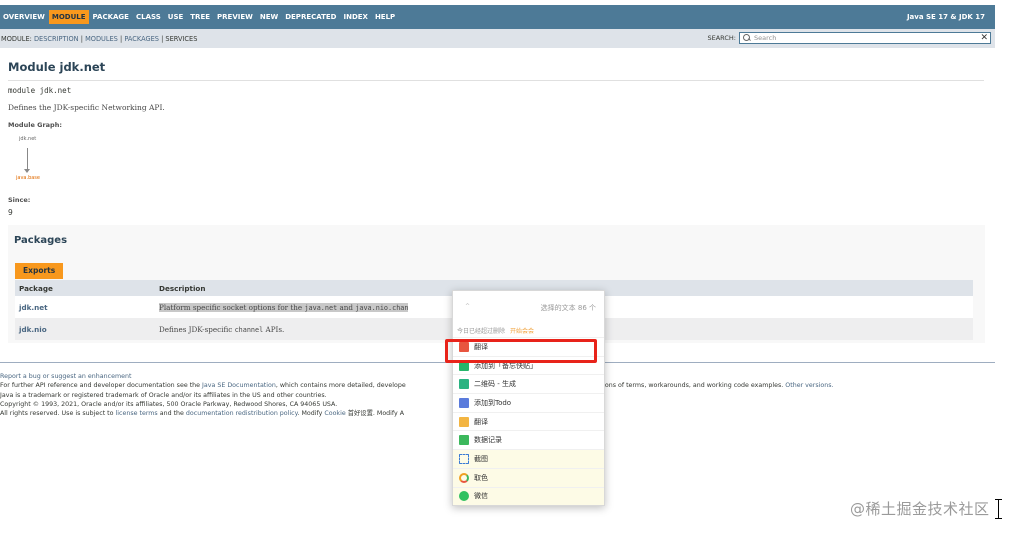 The height and width of the screenshot is (536, 1027). I want to click on redistribution-policy-link: documentation redistribution policy, so click(242, 413).